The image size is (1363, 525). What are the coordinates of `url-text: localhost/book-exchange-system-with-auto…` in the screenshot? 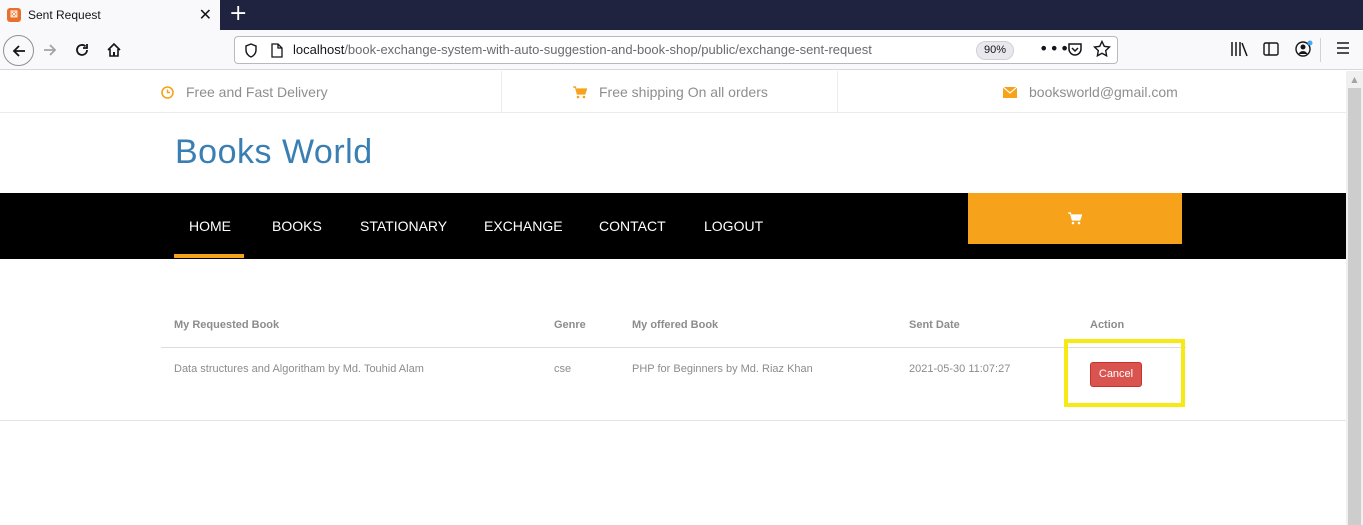 It's located at (582, 49).